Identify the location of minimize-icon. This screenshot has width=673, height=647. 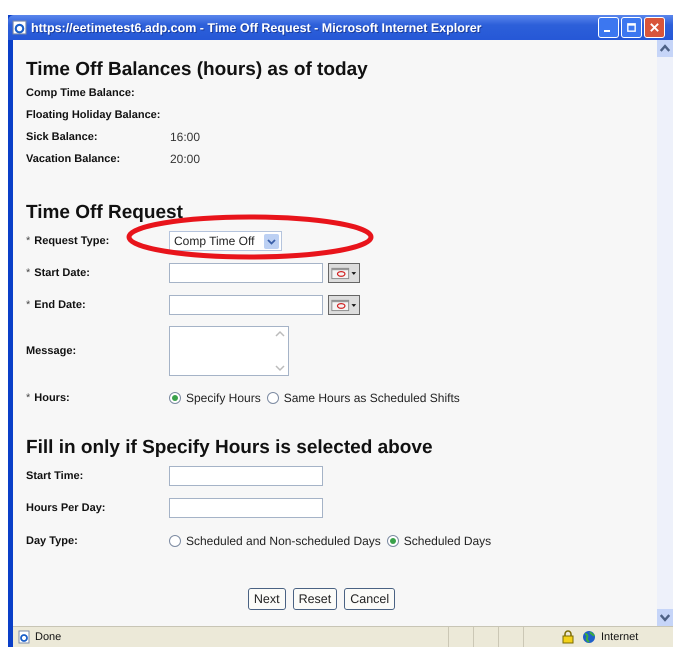
(607, 31).